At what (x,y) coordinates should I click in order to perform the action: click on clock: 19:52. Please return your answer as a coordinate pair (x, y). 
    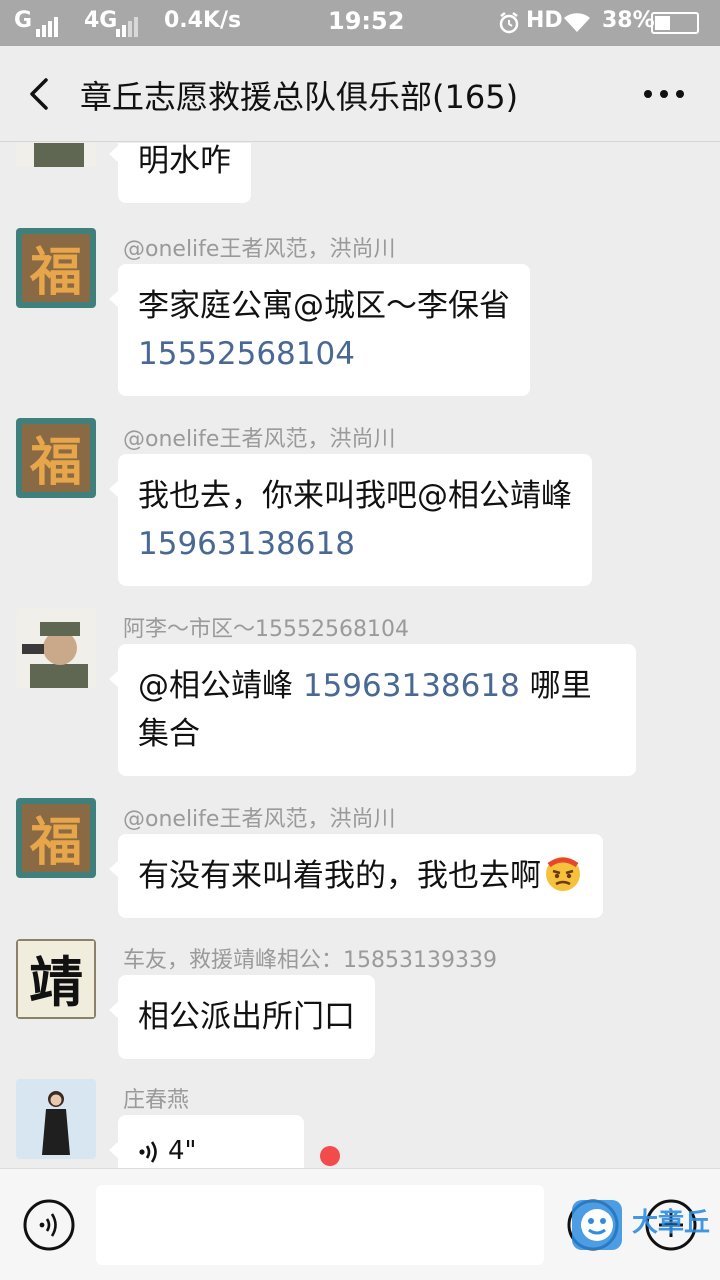
    Looking at the image, I should click on (366, 21).